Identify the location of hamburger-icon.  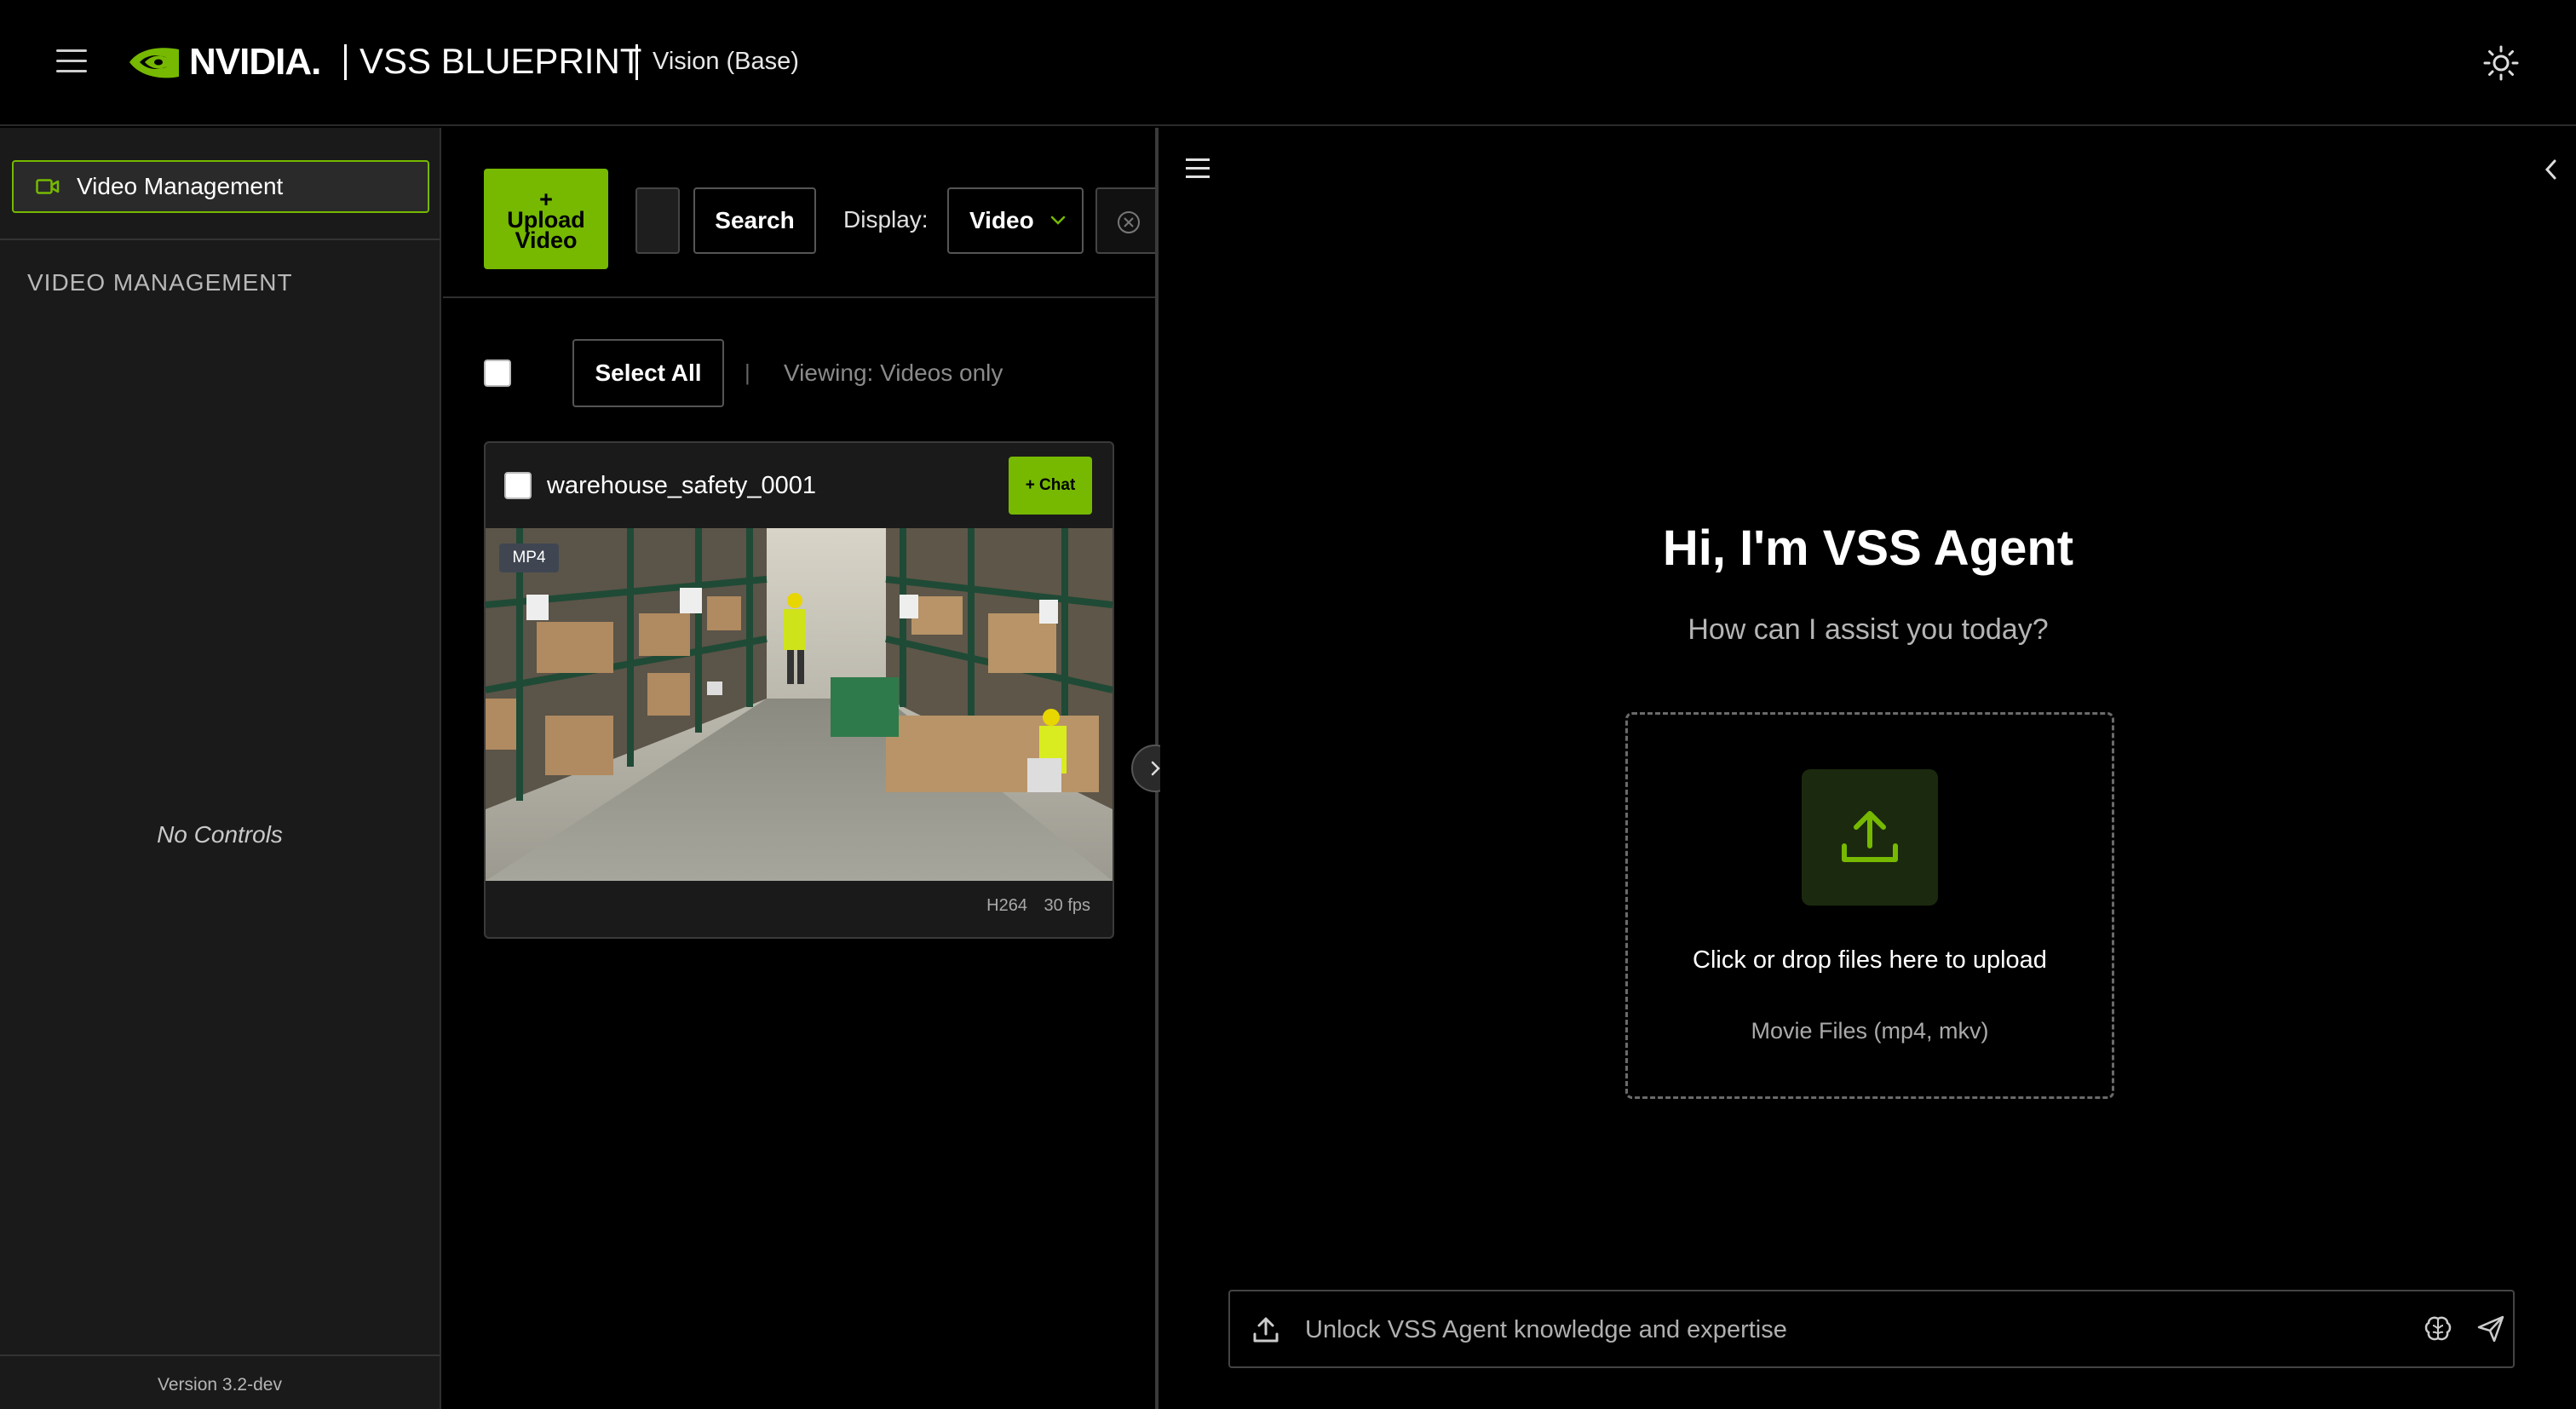
(1198, 168).